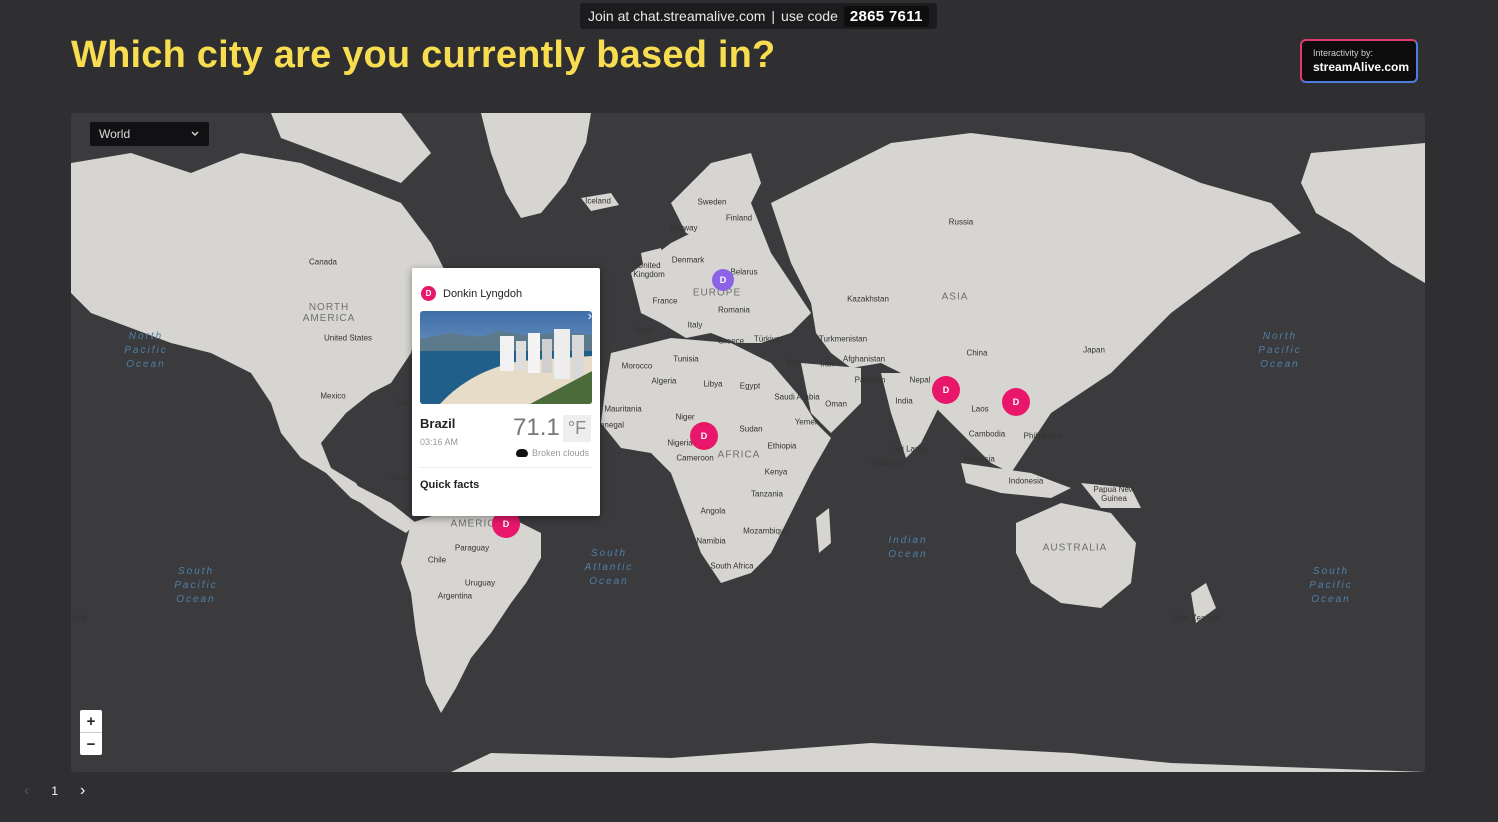 The image size is (1498, 822). Describe the element at coordinates (1043, 436) in the screenshot. I see `map-label-philippines: Philippines` at that location.